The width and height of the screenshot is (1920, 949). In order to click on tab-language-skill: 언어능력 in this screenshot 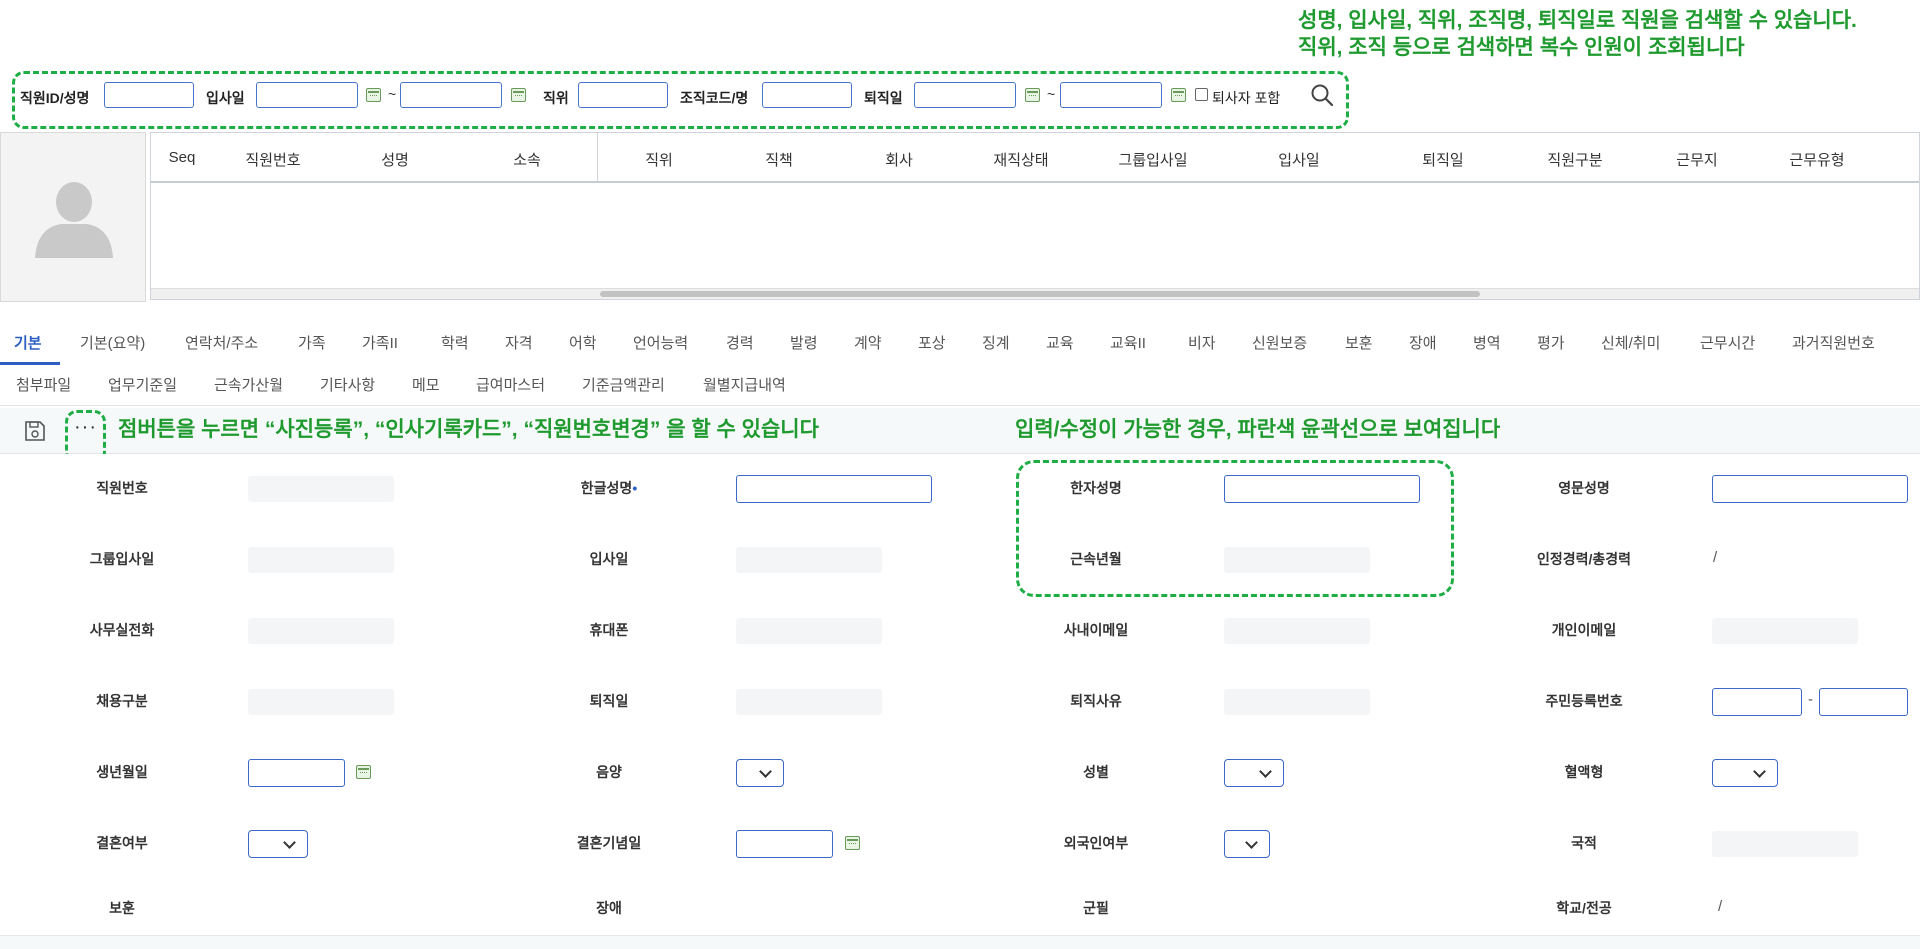, I will do `click(660, 342)`.